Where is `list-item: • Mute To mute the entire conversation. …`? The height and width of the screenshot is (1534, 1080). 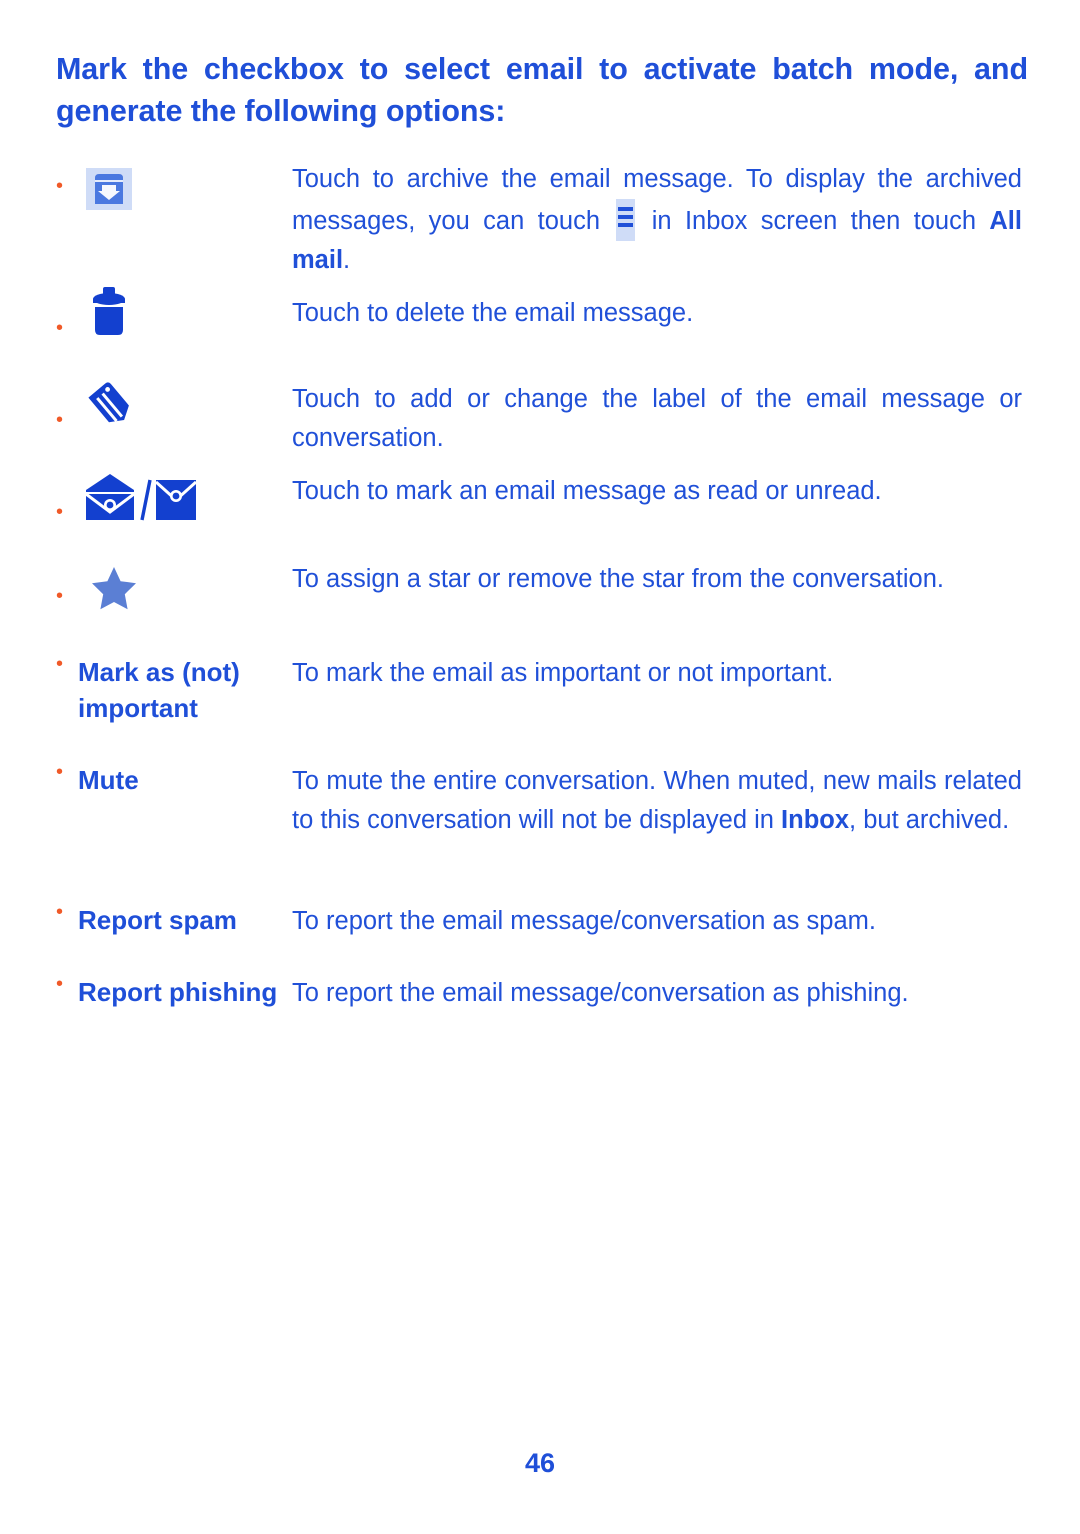
list-item: • Mute To mute the entire conversation. … is located at coordinates (540, 821).